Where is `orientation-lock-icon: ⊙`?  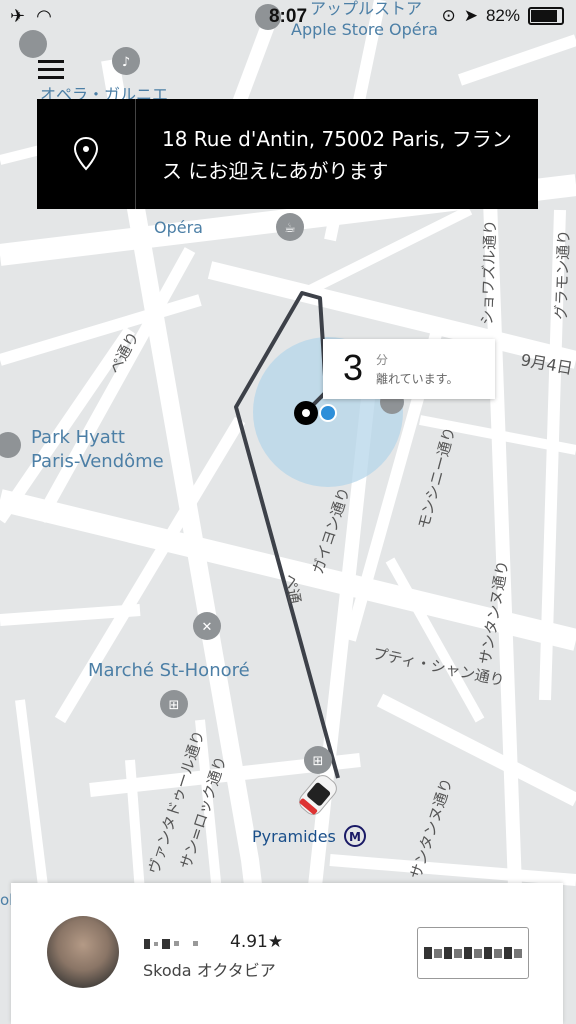
orientation-lock-icon: ⊙ is located at coordinates (448, 15).